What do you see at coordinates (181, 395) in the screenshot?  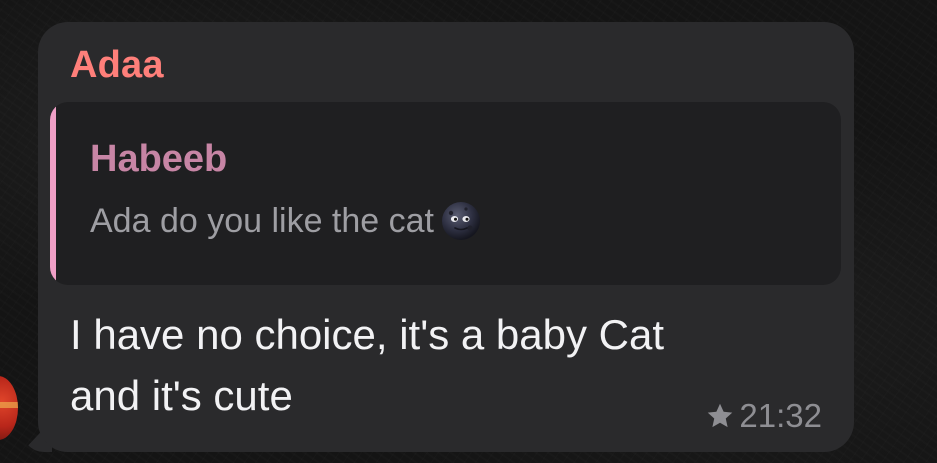 I see `message-line: and it's cute` at bounding box center [181, 395].